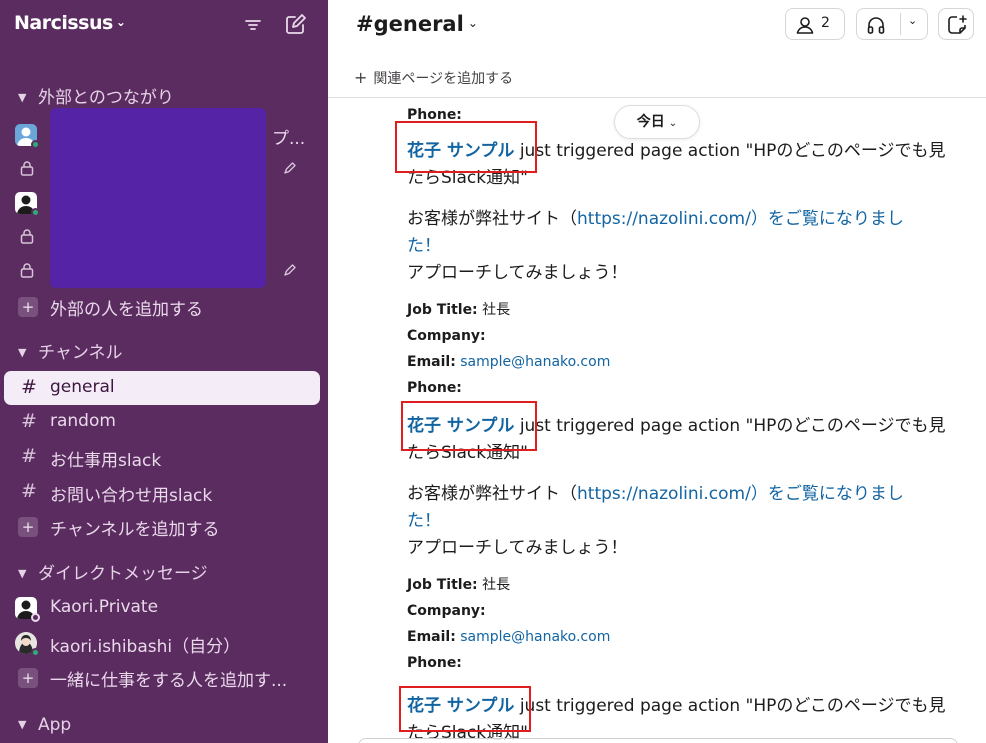 This screenshot has width=986, height=743. I want to click on section-direct-messages: ▼ ダイレクトメッセージ, so click(113, 574).